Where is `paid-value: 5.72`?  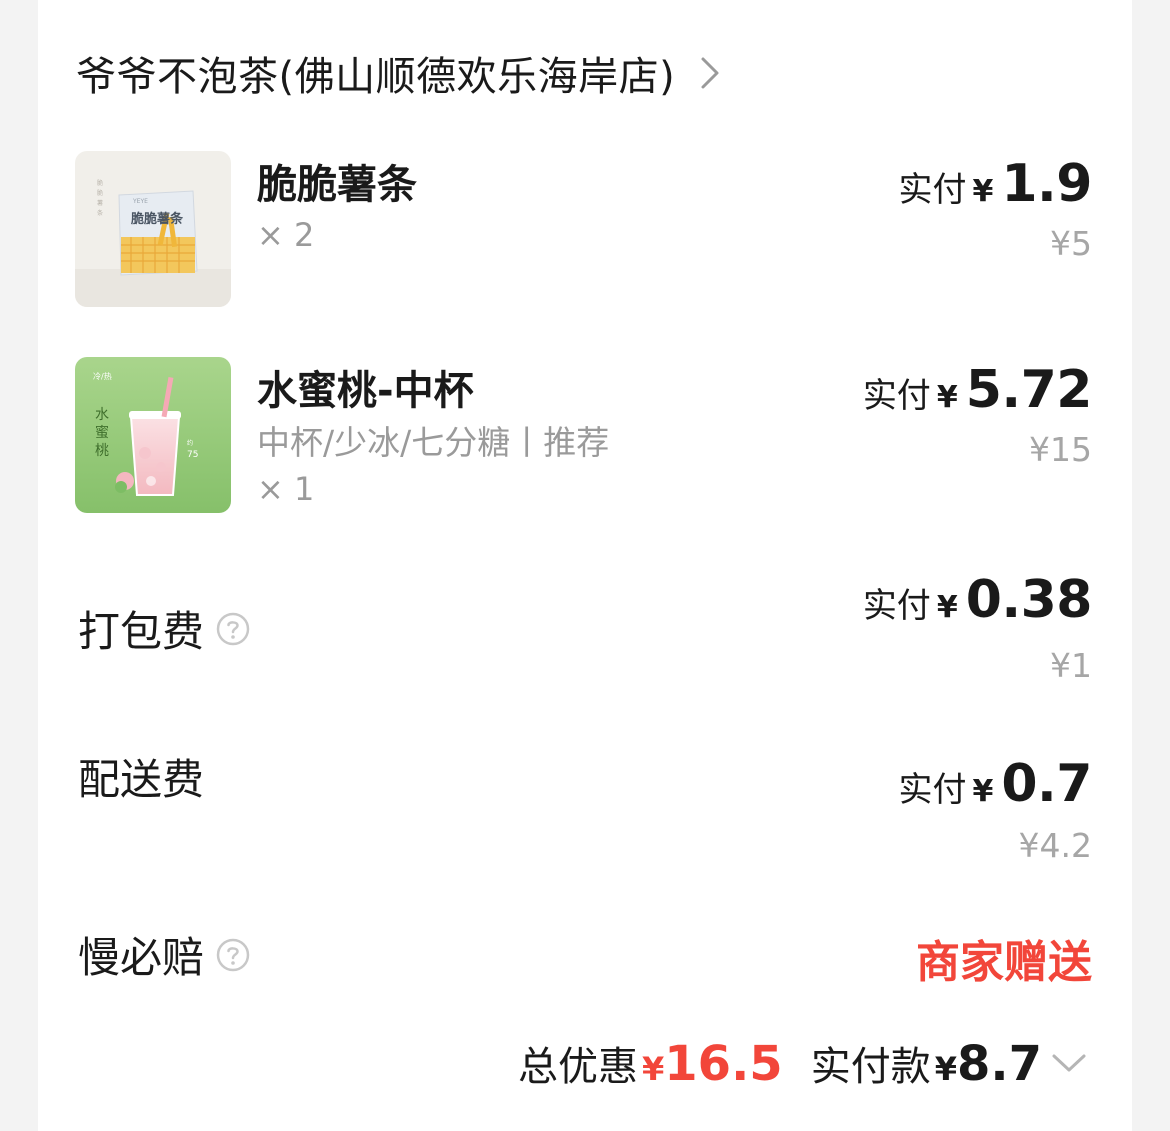 paid-value: 5.72 is located at coordinates (1029, 390).